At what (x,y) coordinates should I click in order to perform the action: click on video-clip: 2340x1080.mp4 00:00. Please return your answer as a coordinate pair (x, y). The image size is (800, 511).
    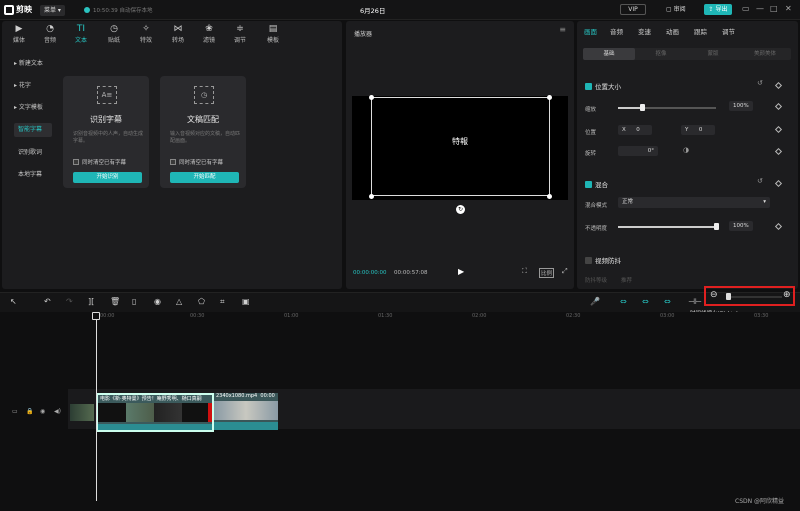
    Looking at the image, I should click on (246, 411).